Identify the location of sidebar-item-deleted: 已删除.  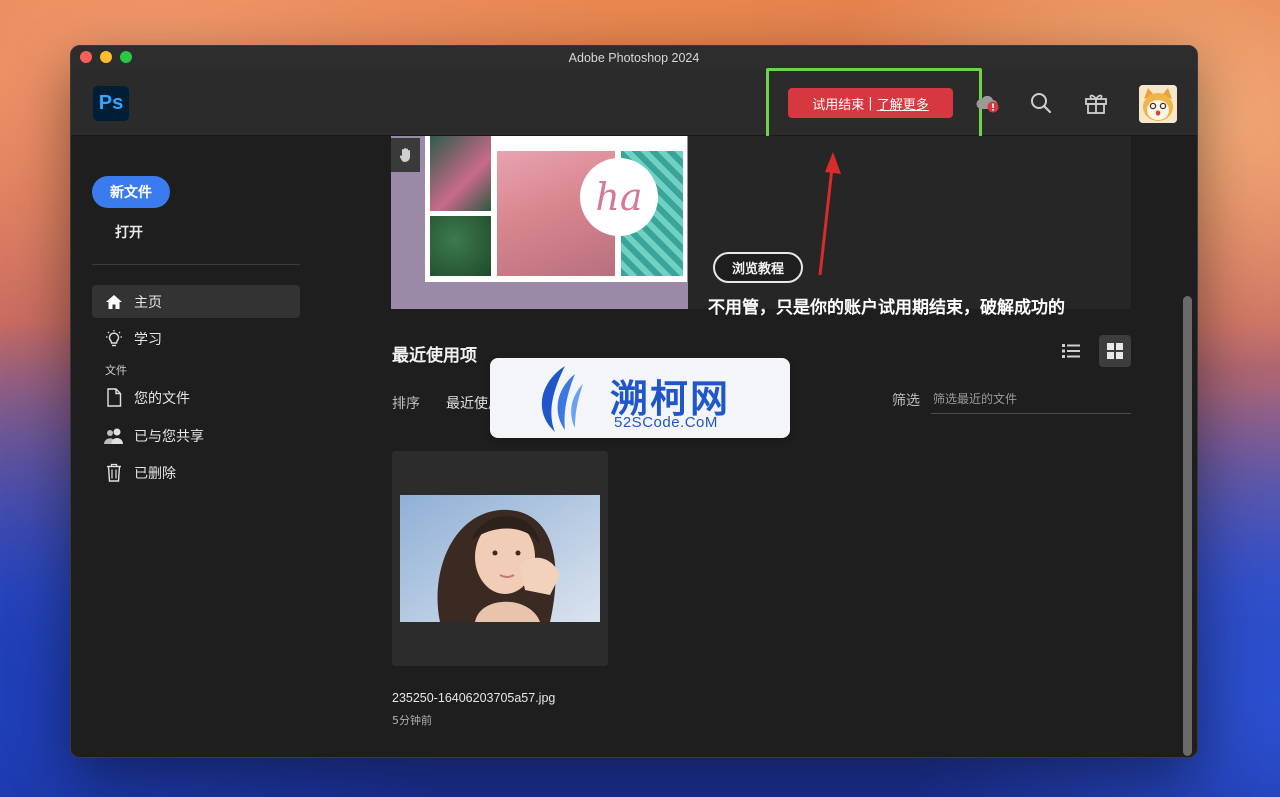
(196, 472).